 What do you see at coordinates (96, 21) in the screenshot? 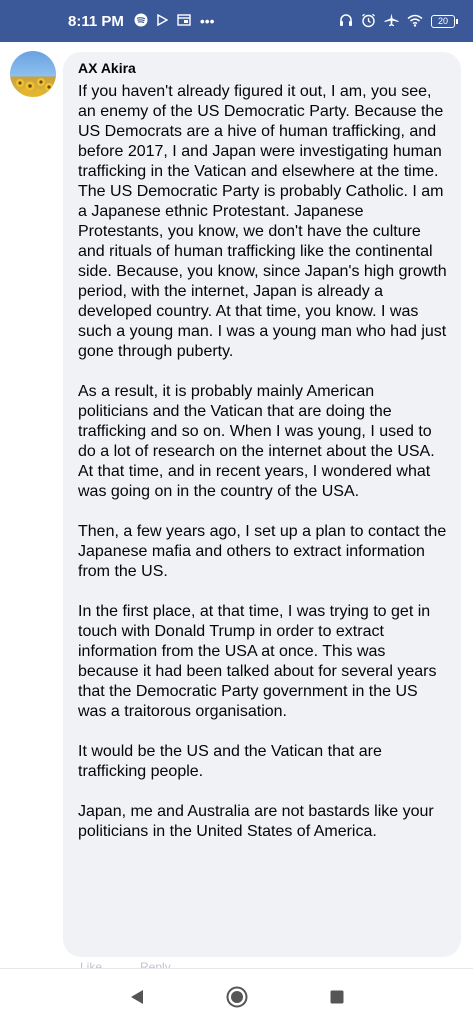
I see `status-time: 8:11 PM` at bounding box center [96, 21].